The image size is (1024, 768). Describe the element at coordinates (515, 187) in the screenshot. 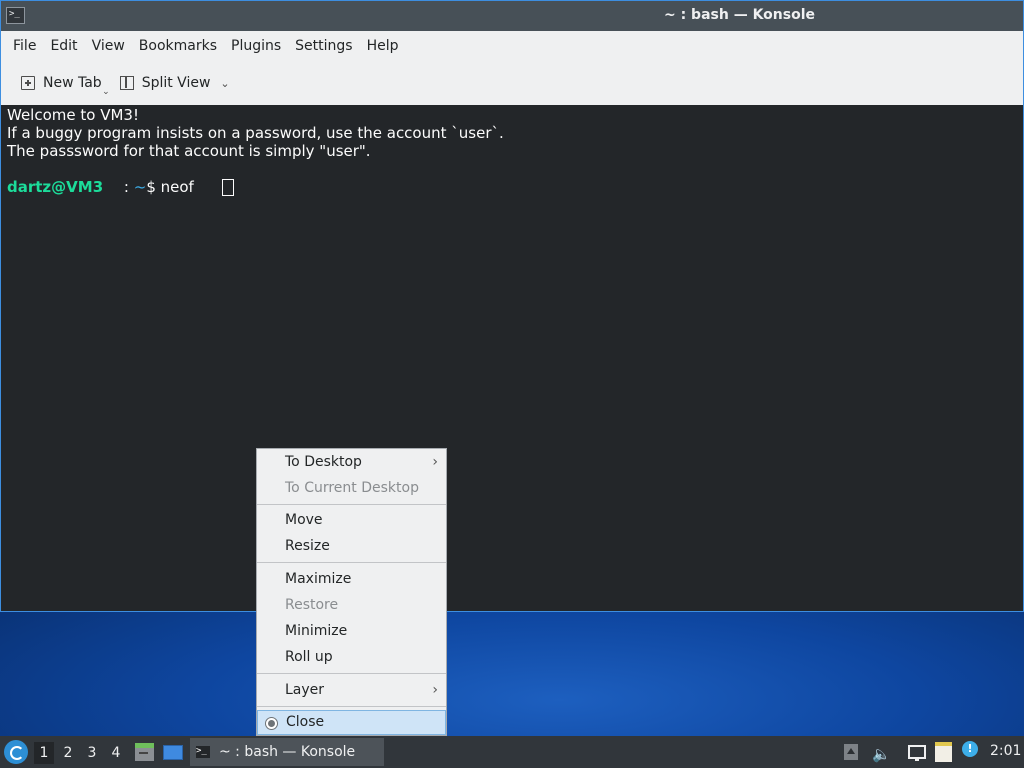

I see `prompt-line: dartz@VM3 : ~$ neof` at that location.